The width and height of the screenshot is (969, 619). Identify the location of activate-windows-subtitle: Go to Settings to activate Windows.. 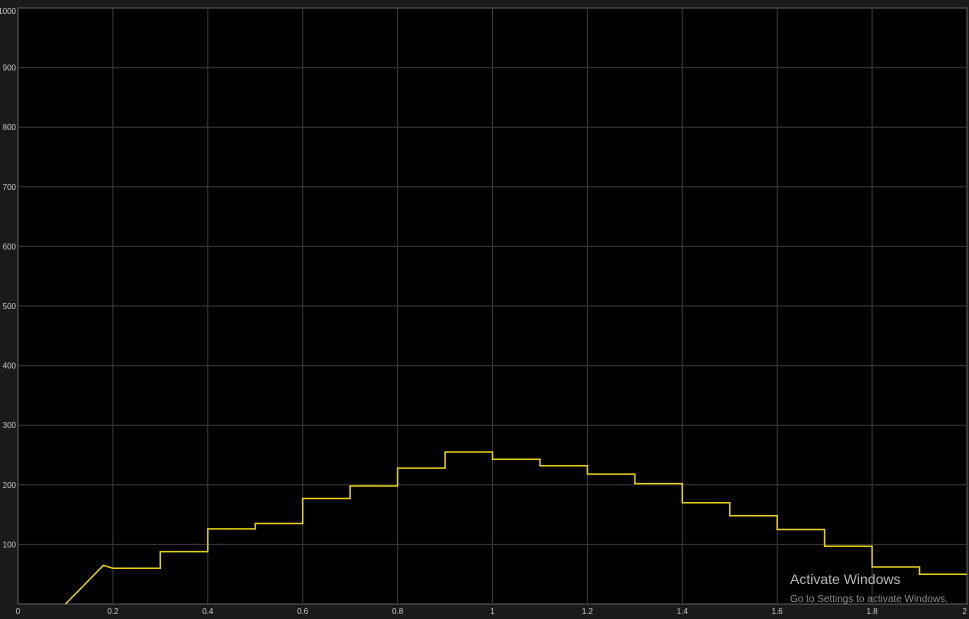
(869, 599).